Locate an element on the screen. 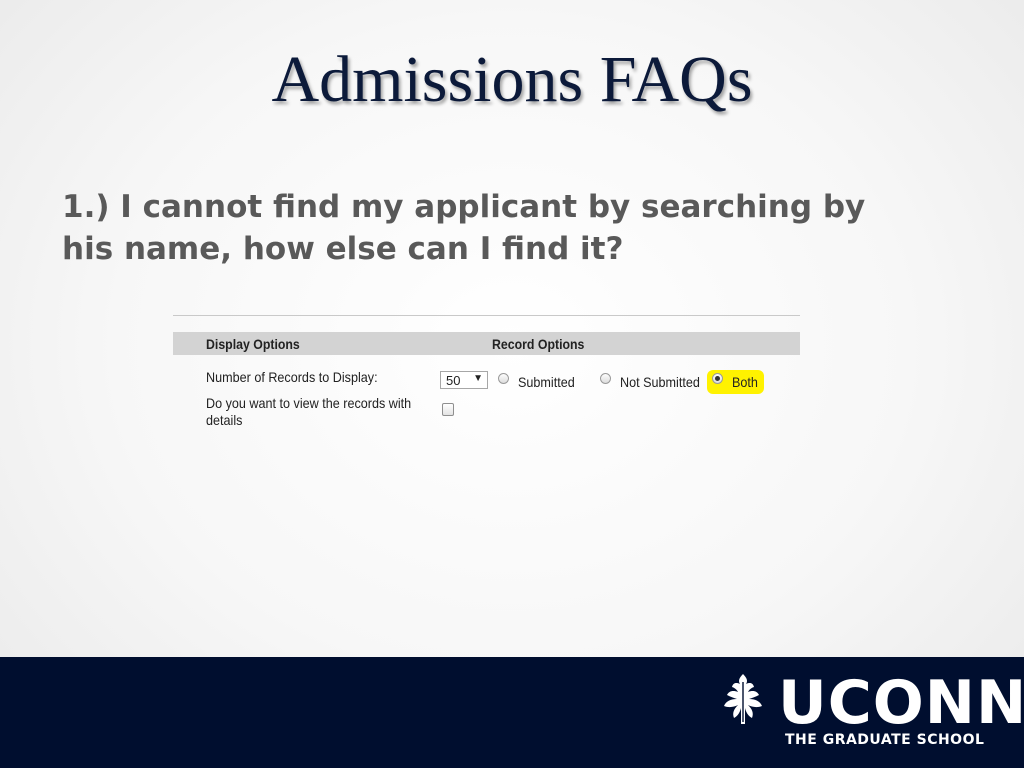 The image size is (1024, 768). not-submitted-radio is located at coordinates (605, 378).